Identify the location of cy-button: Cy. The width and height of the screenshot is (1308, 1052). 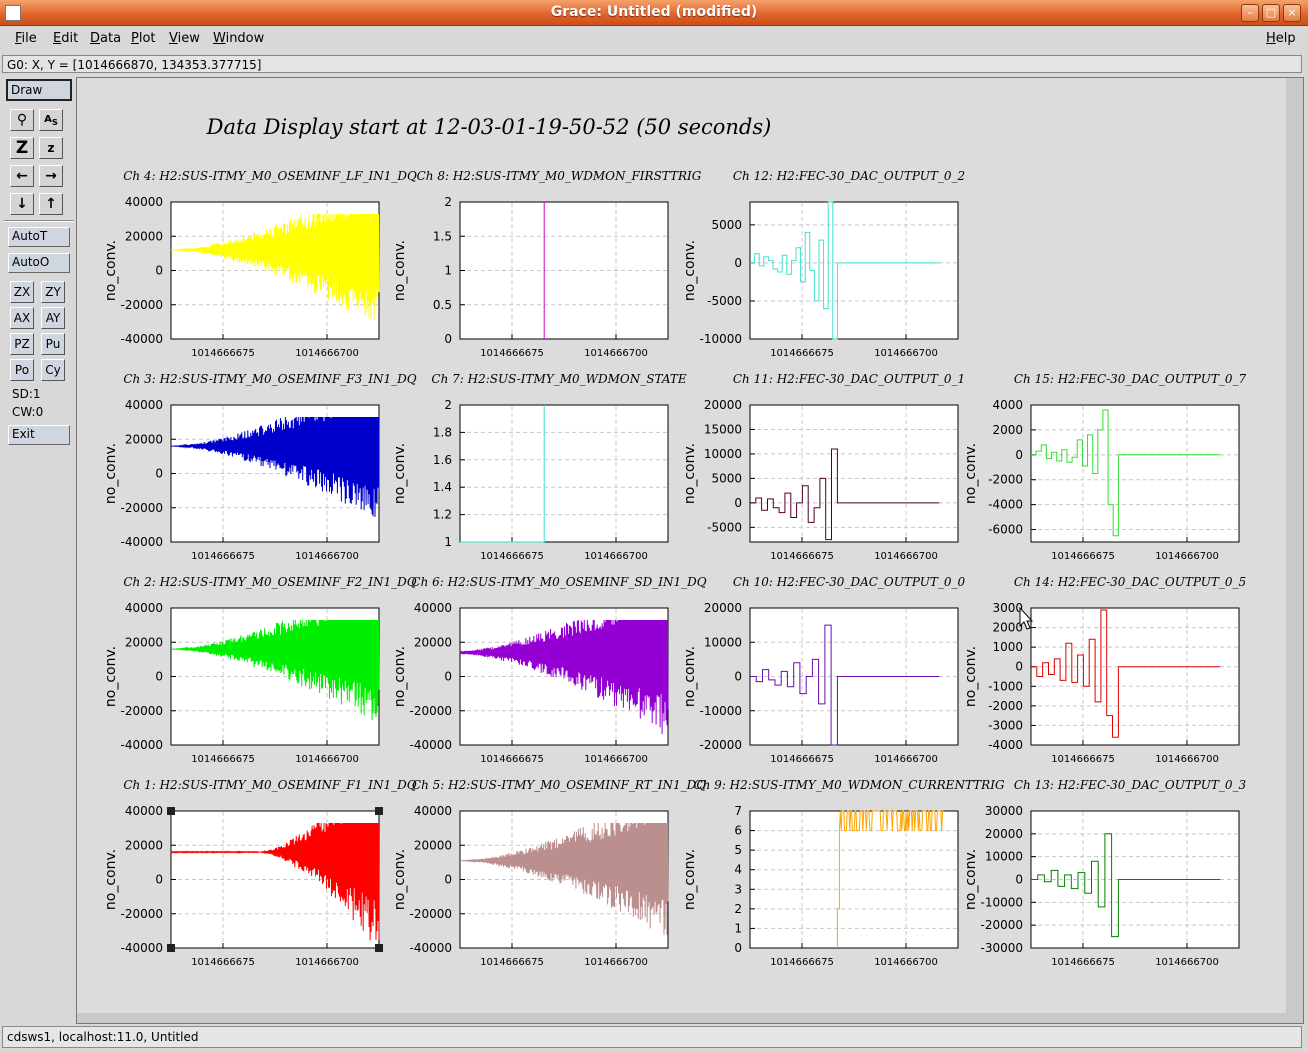
(53, 370).